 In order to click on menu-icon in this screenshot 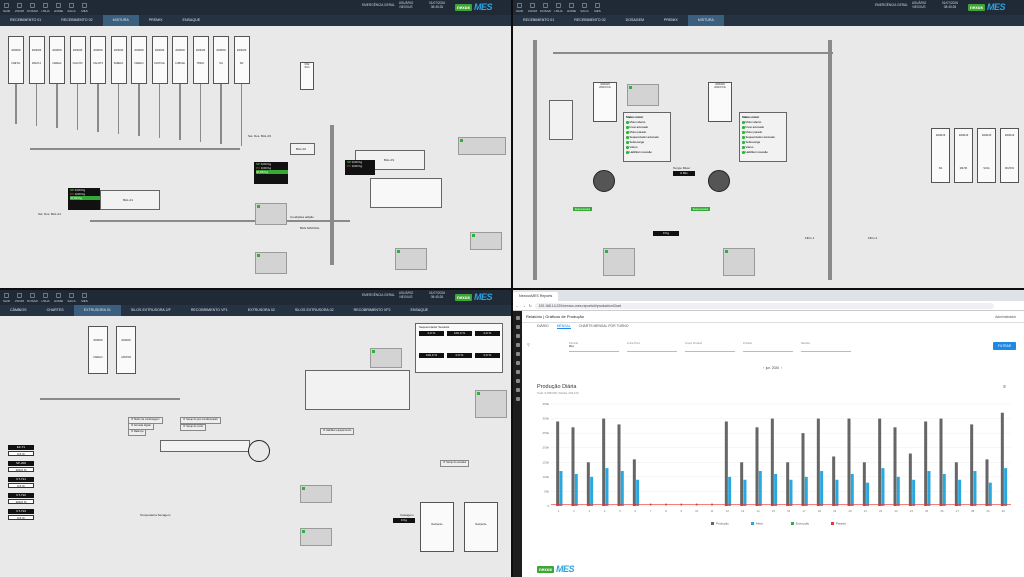, I will do `click(517, 318)`.